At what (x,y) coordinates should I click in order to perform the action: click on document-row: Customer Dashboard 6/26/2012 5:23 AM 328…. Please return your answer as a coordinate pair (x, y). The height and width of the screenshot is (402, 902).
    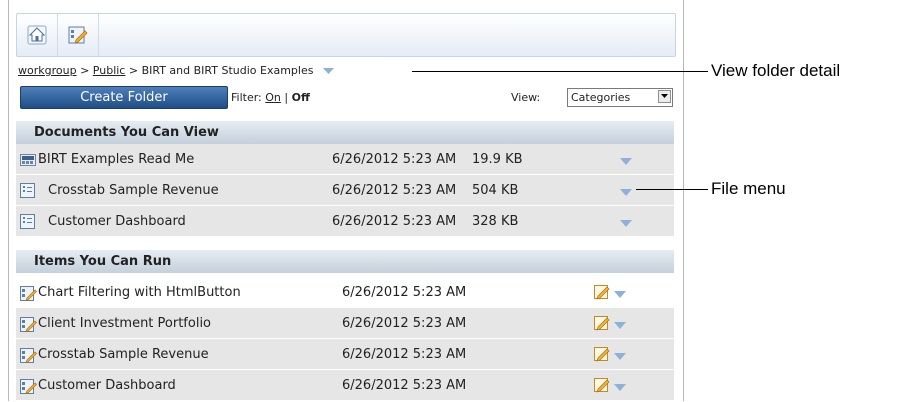
    Looking at the image, I should click on (345, 221).